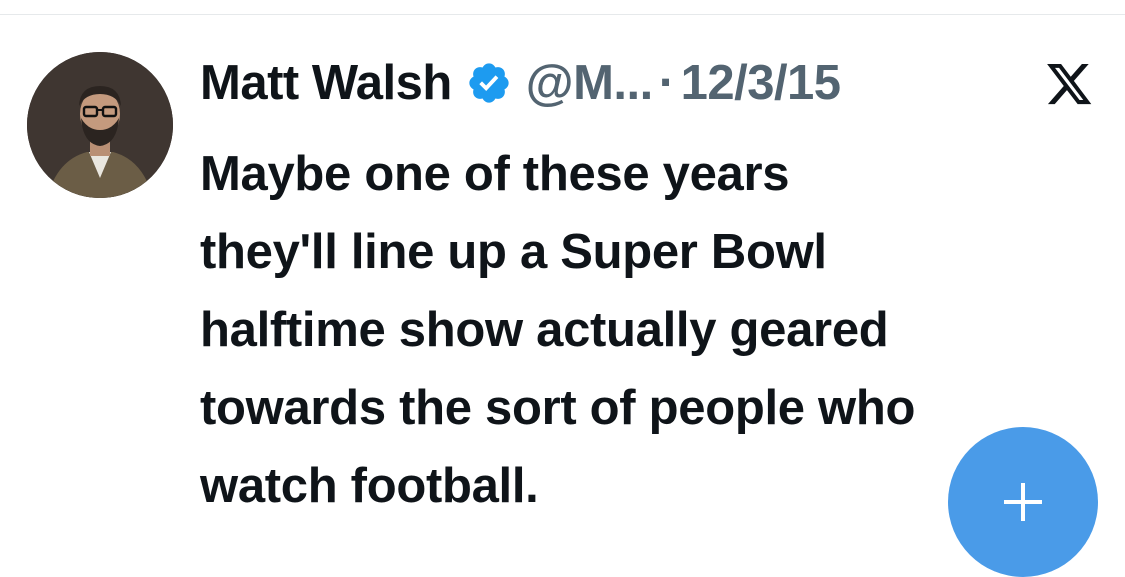  I want to click on avatar-image, so click(100, 125).